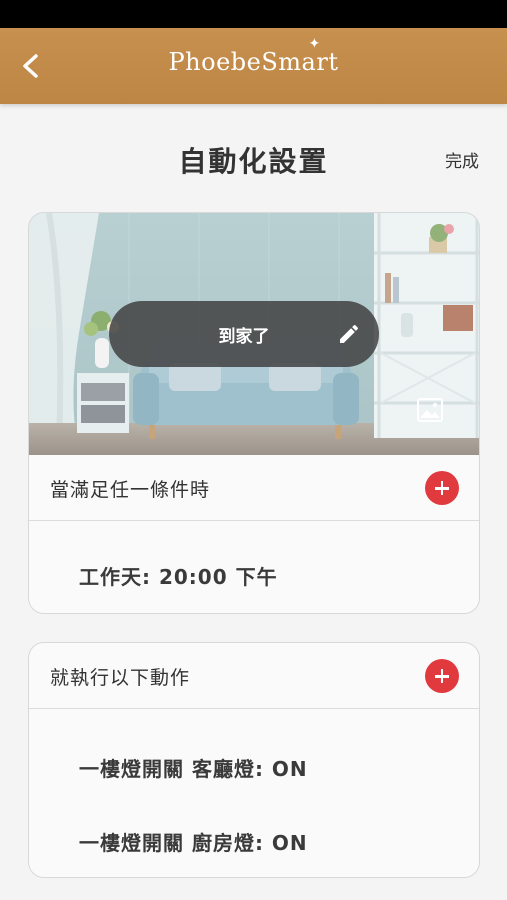  I want to click on condition-item: 工作天: 20:00 下午, so click(178, 575).